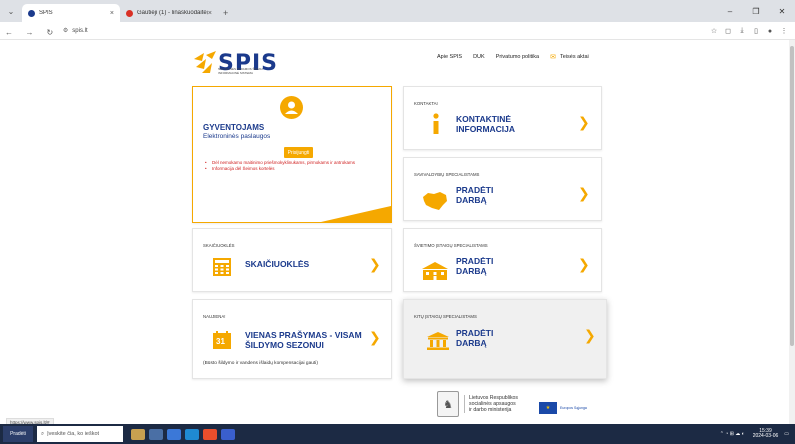  What do you see at coordinates (43, 433) in the screenshot?
I see `search-icon: ⌕` at bounding box center [43, 433].